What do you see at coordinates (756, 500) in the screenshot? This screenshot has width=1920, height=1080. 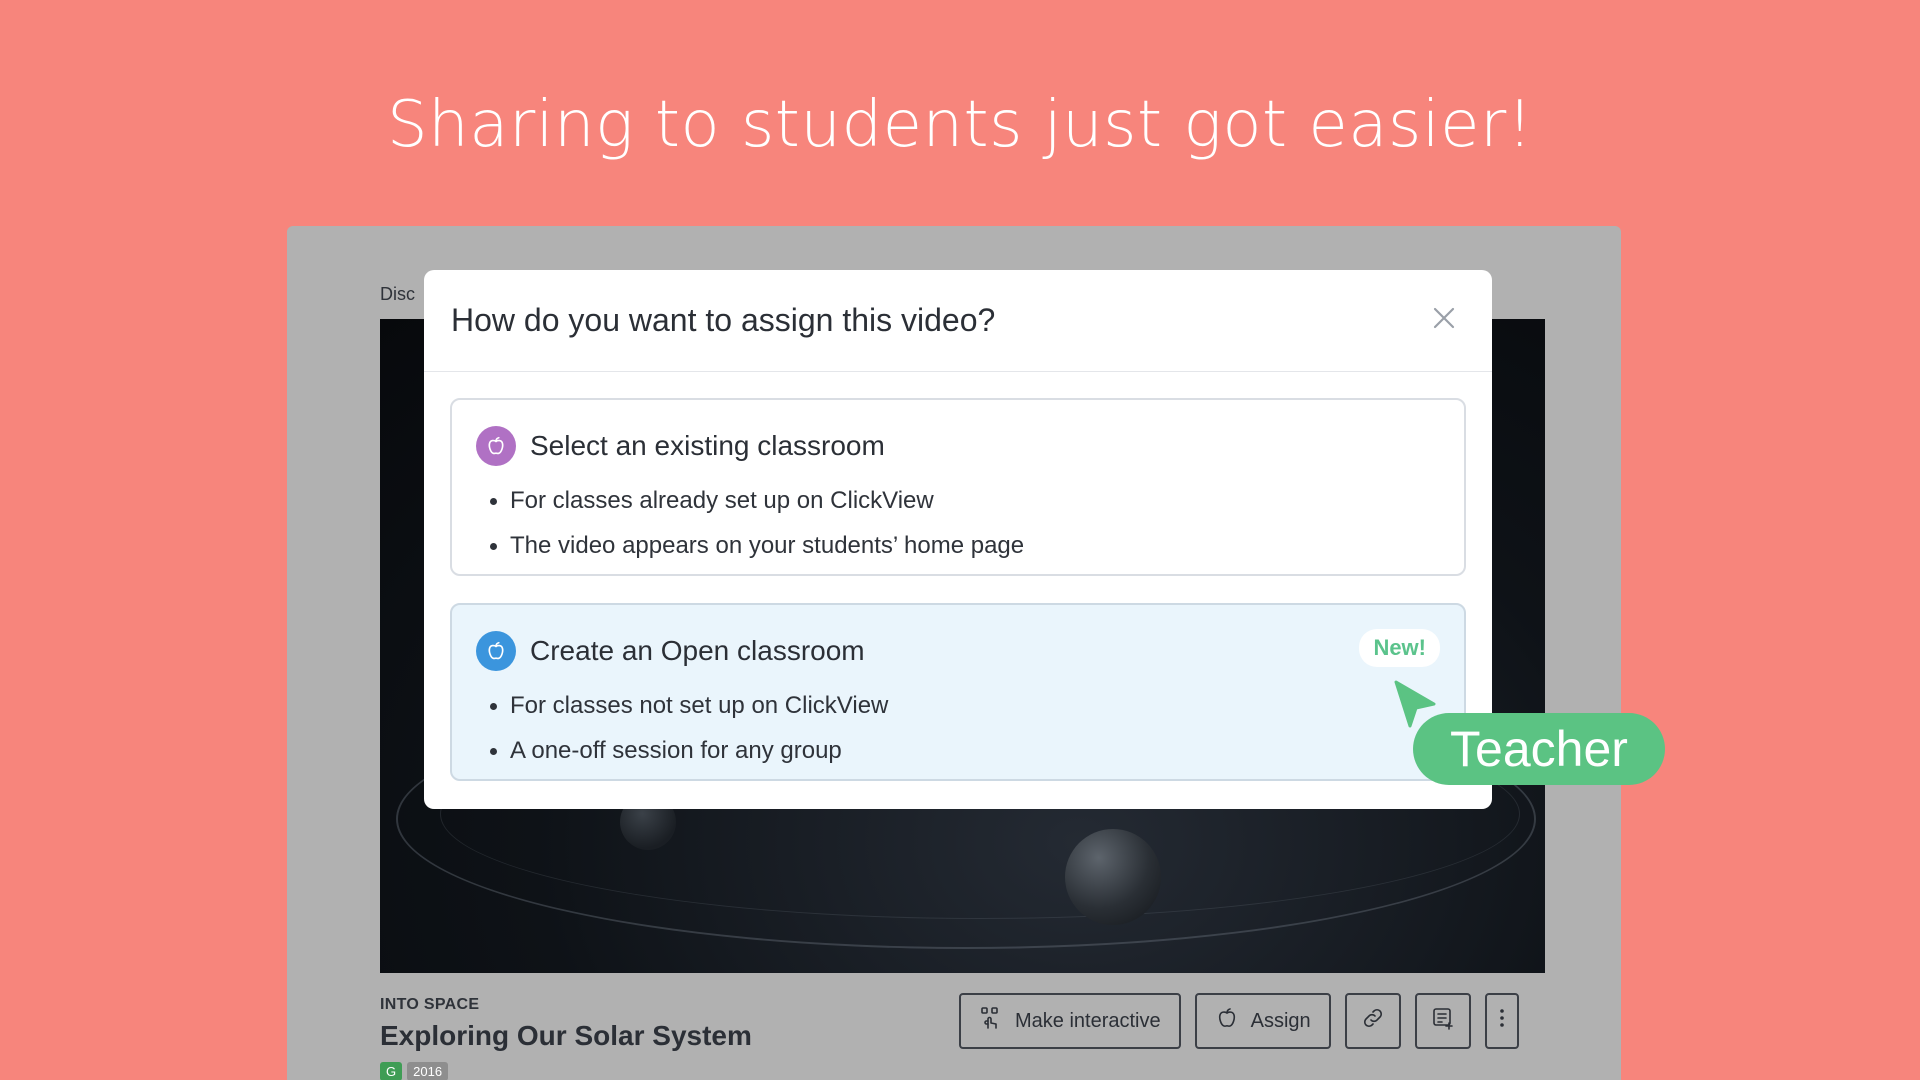 I see `list-item: For classes already set up on ClickView` at bounding box center [756, 500].